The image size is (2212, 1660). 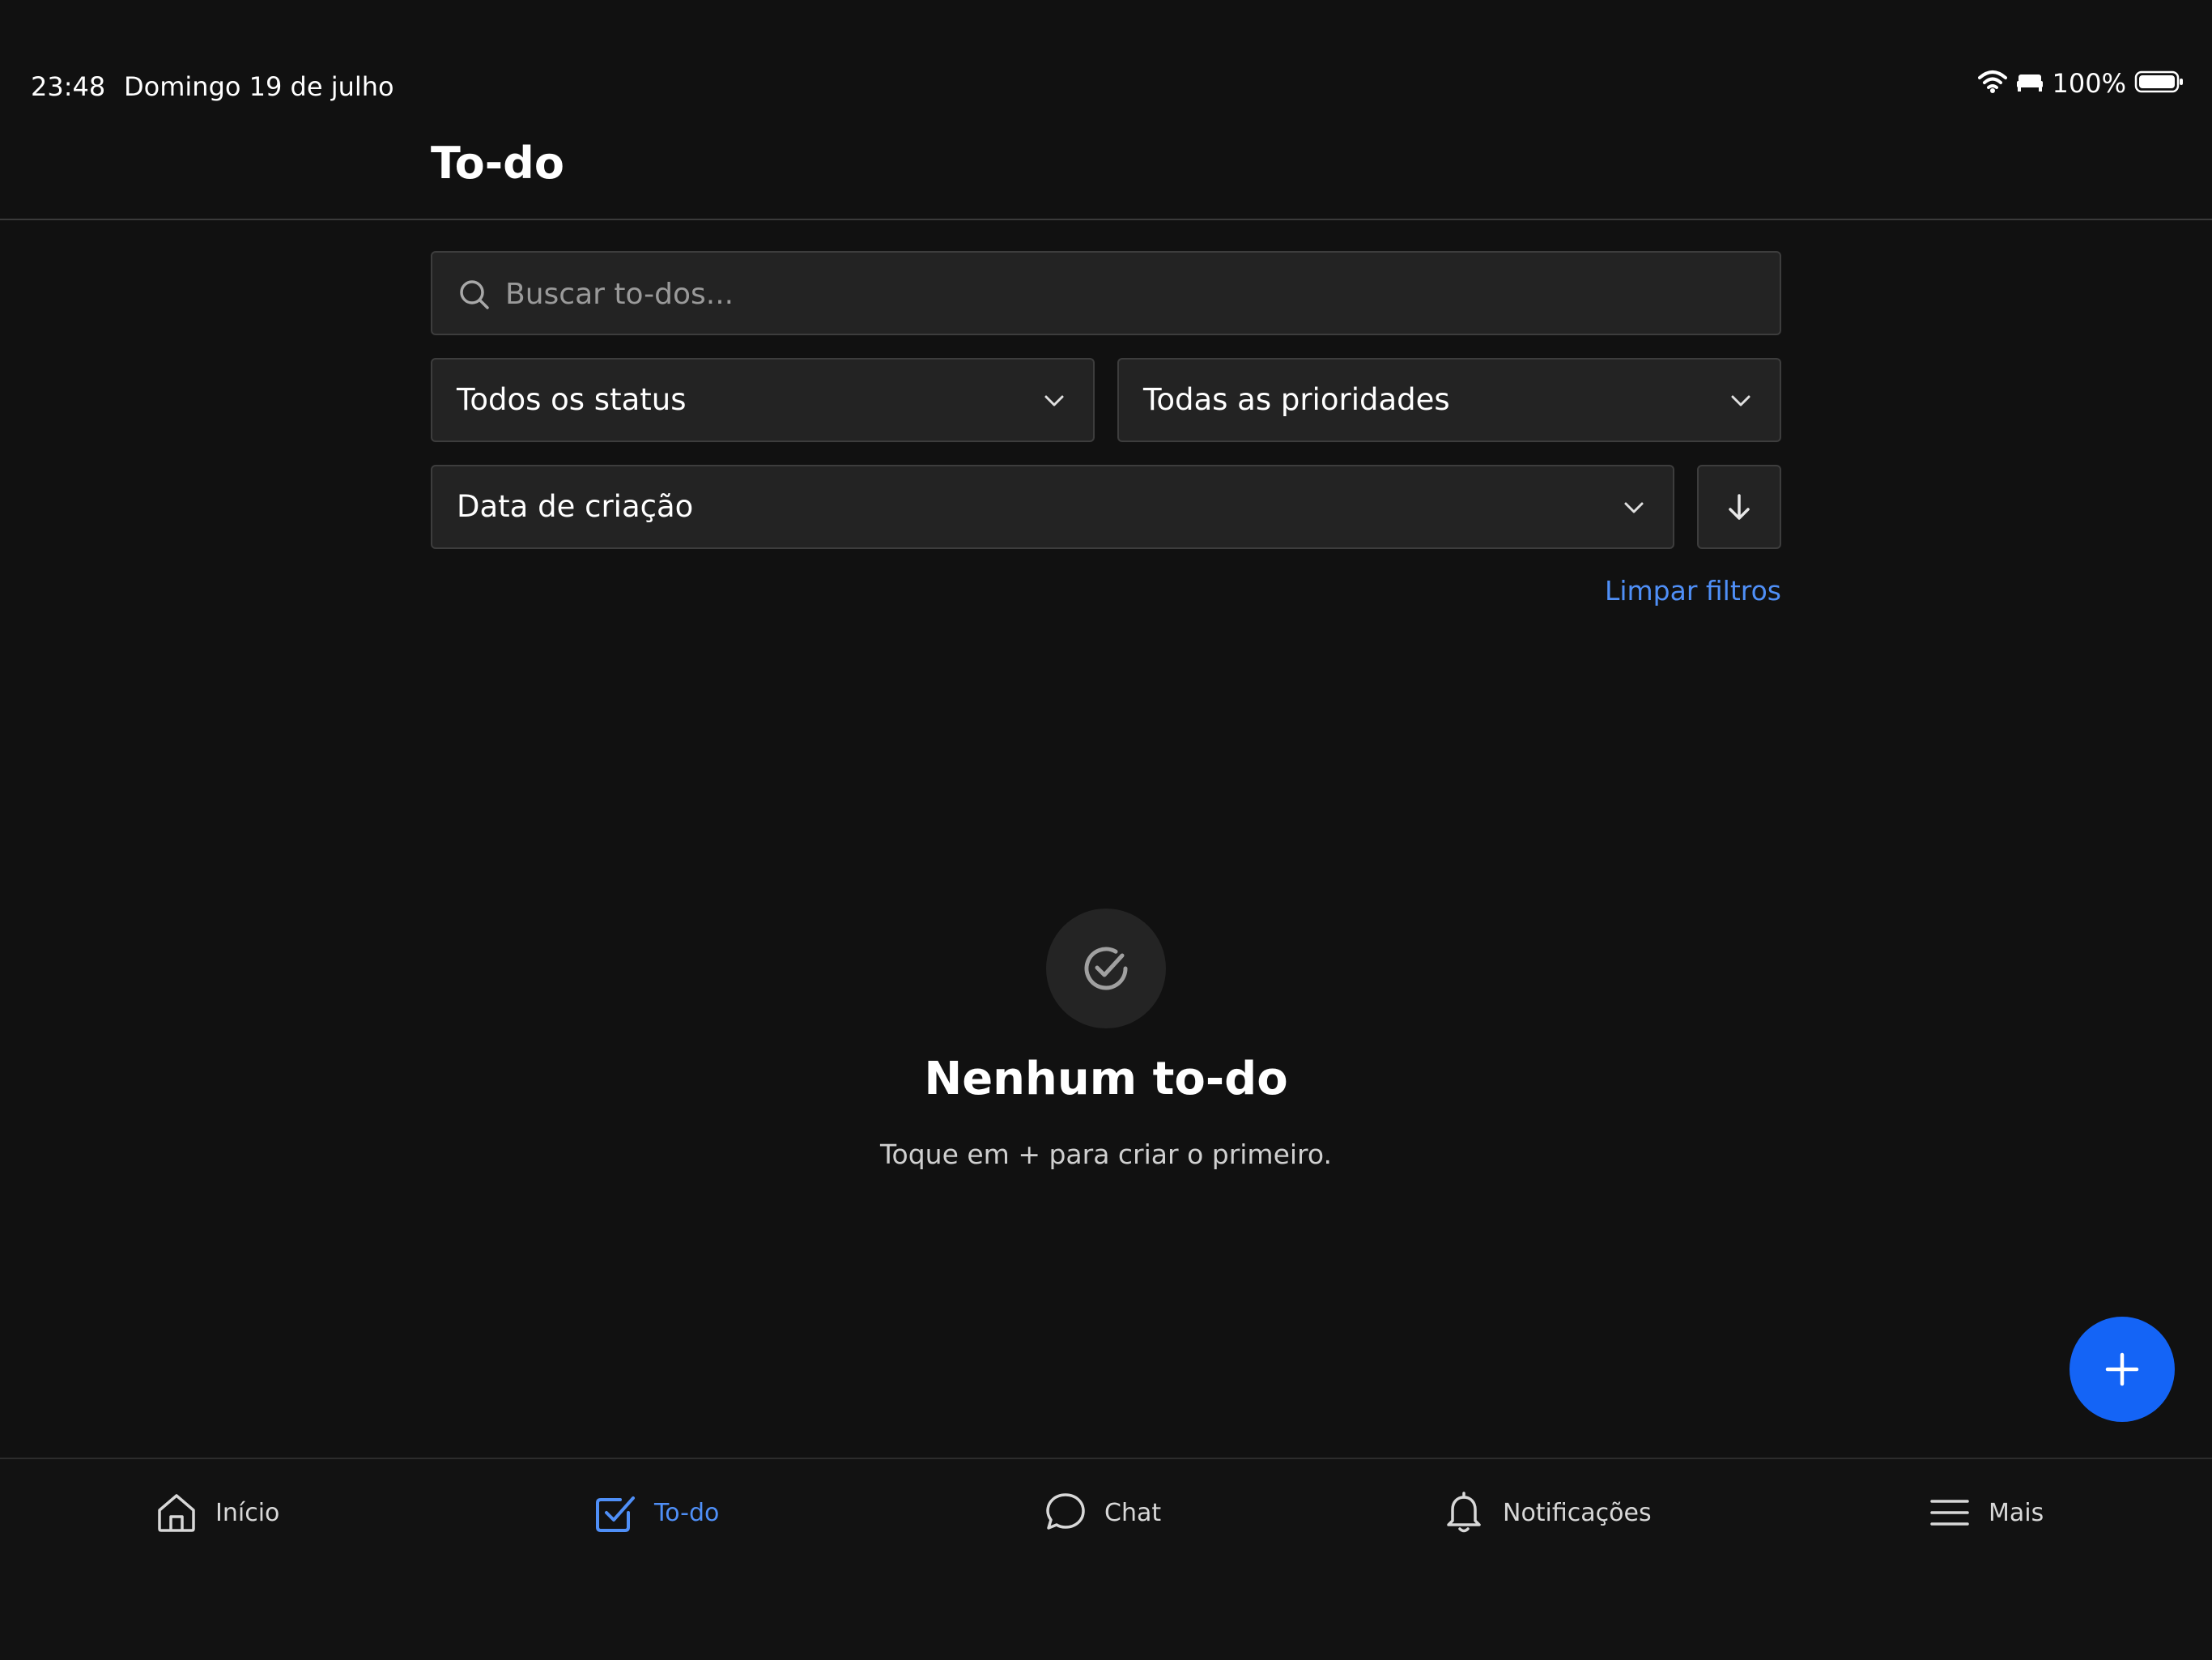 What do you see at coordinates (1129, 294) in the screenshot?
I see `search-input` at bounding box center [1129, 294].